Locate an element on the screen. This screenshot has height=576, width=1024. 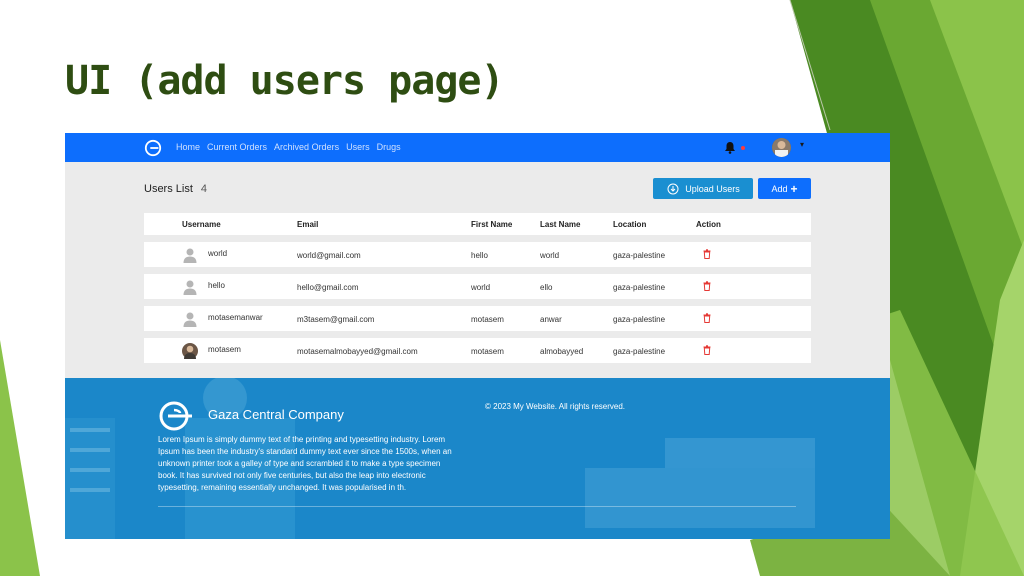
add-user-button: Add + is located at coordinates (784, 188).